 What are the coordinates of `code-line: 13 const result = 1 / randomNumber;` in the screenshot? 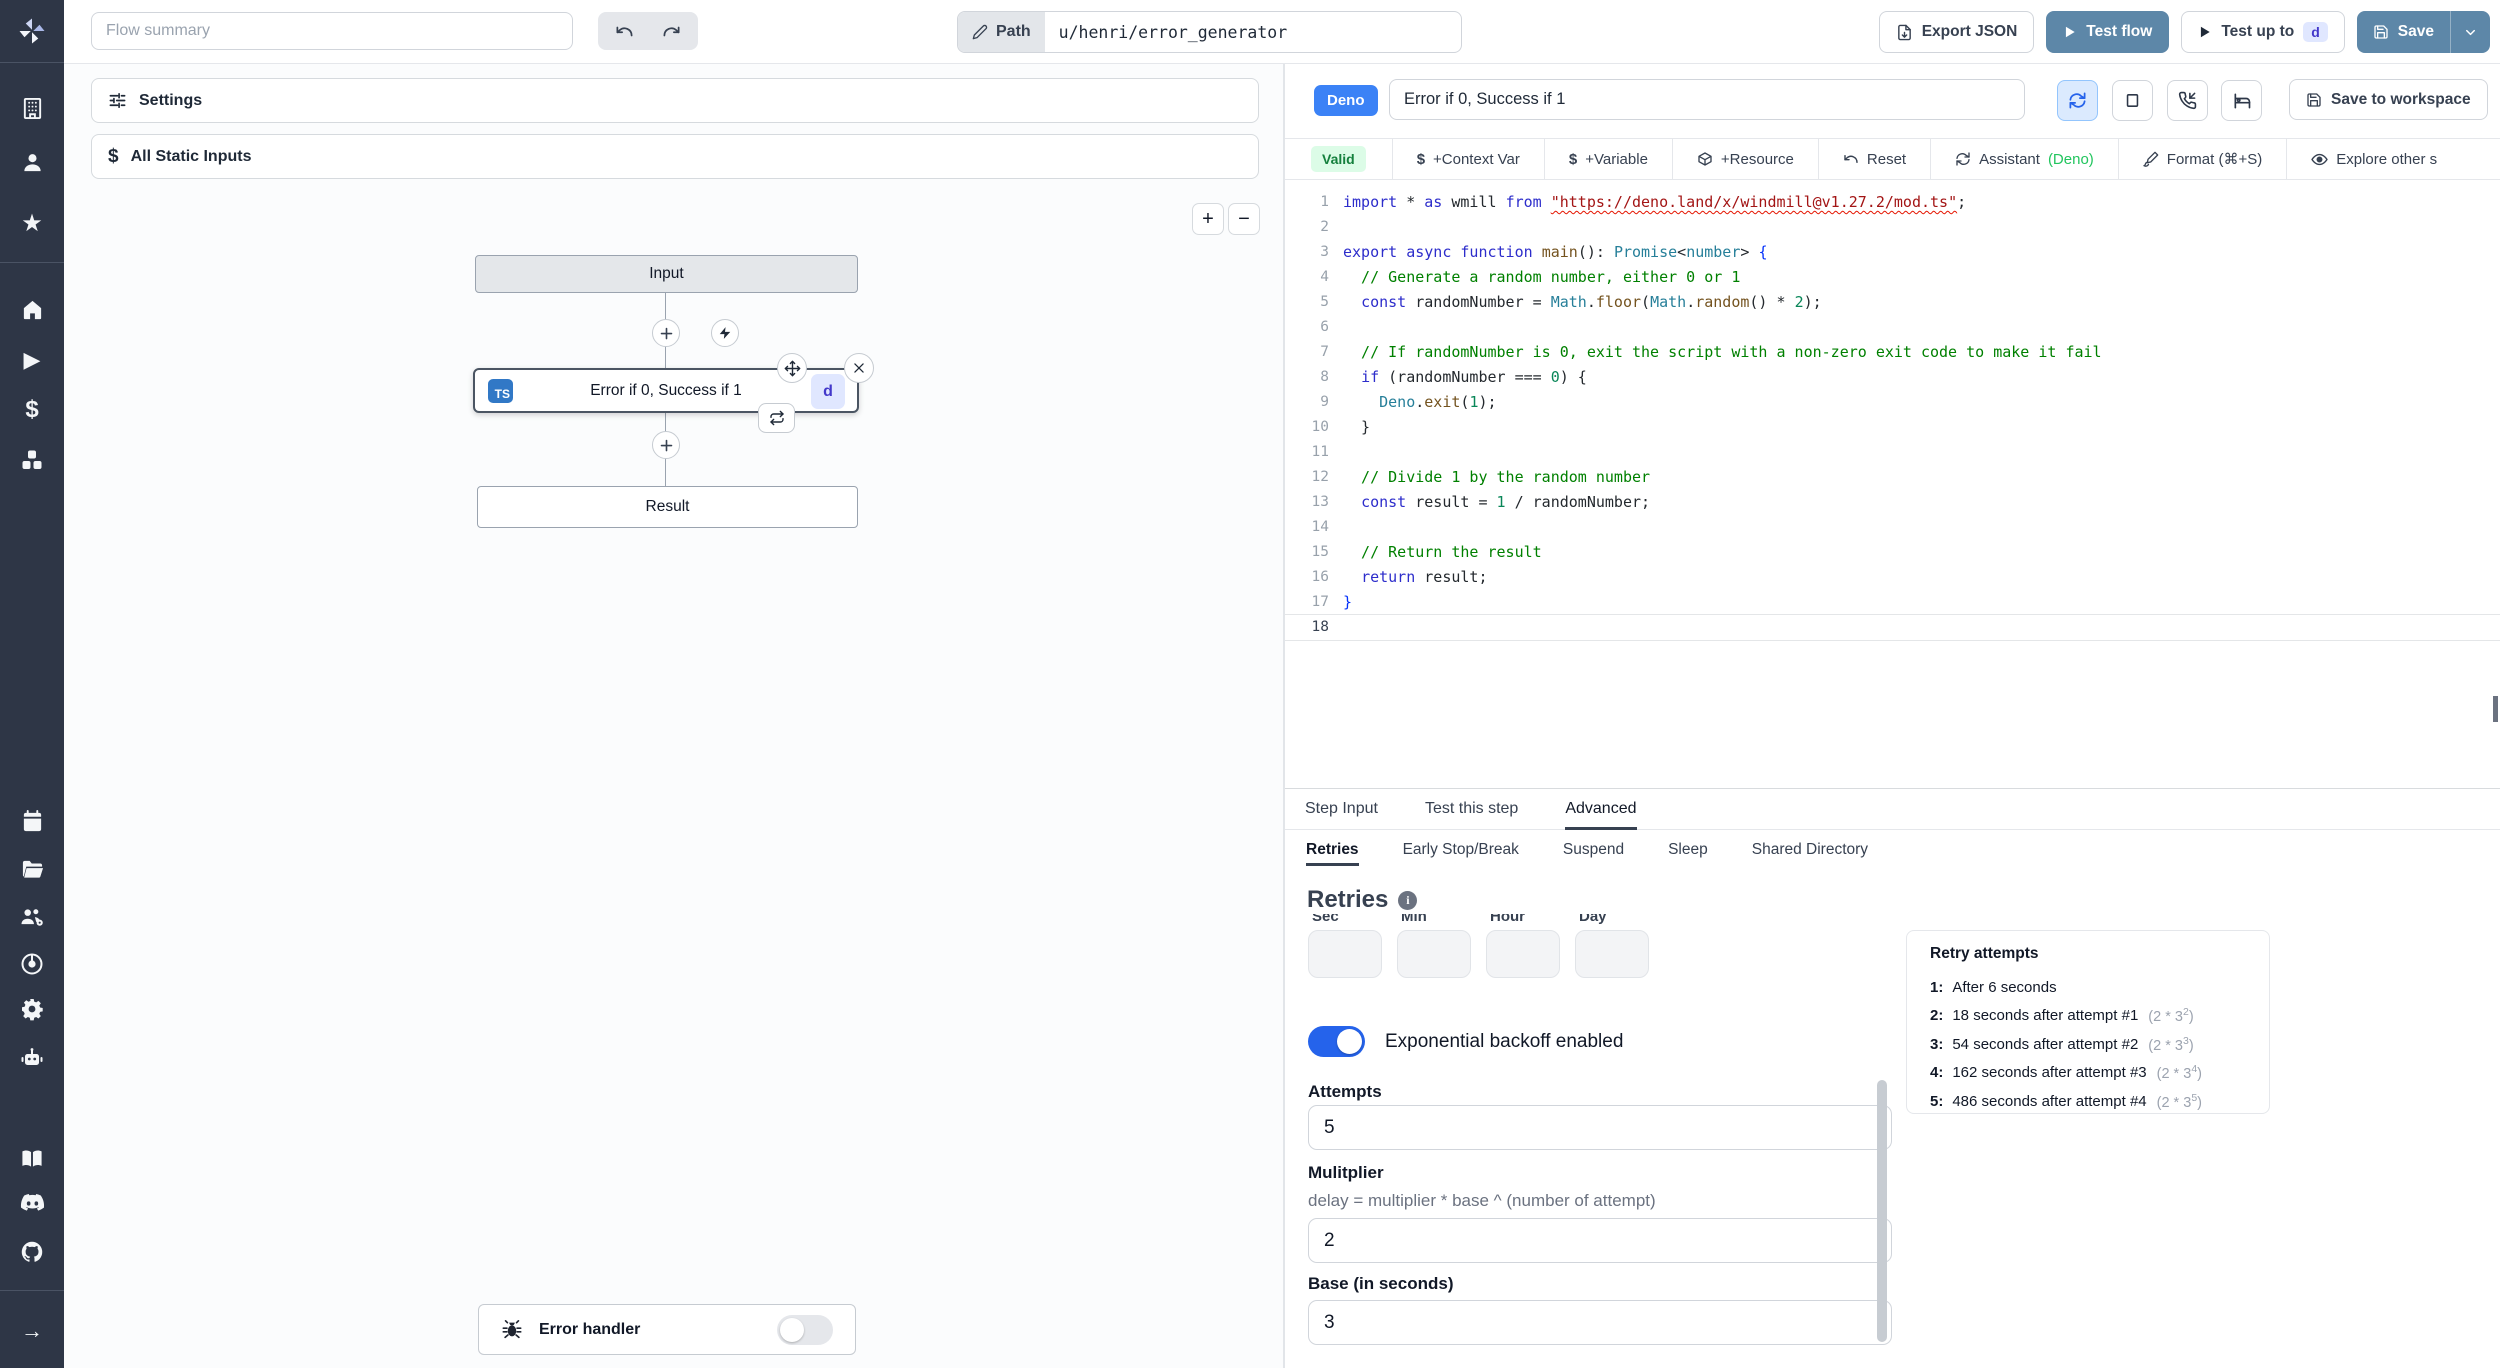 It's located at (1892, 502).